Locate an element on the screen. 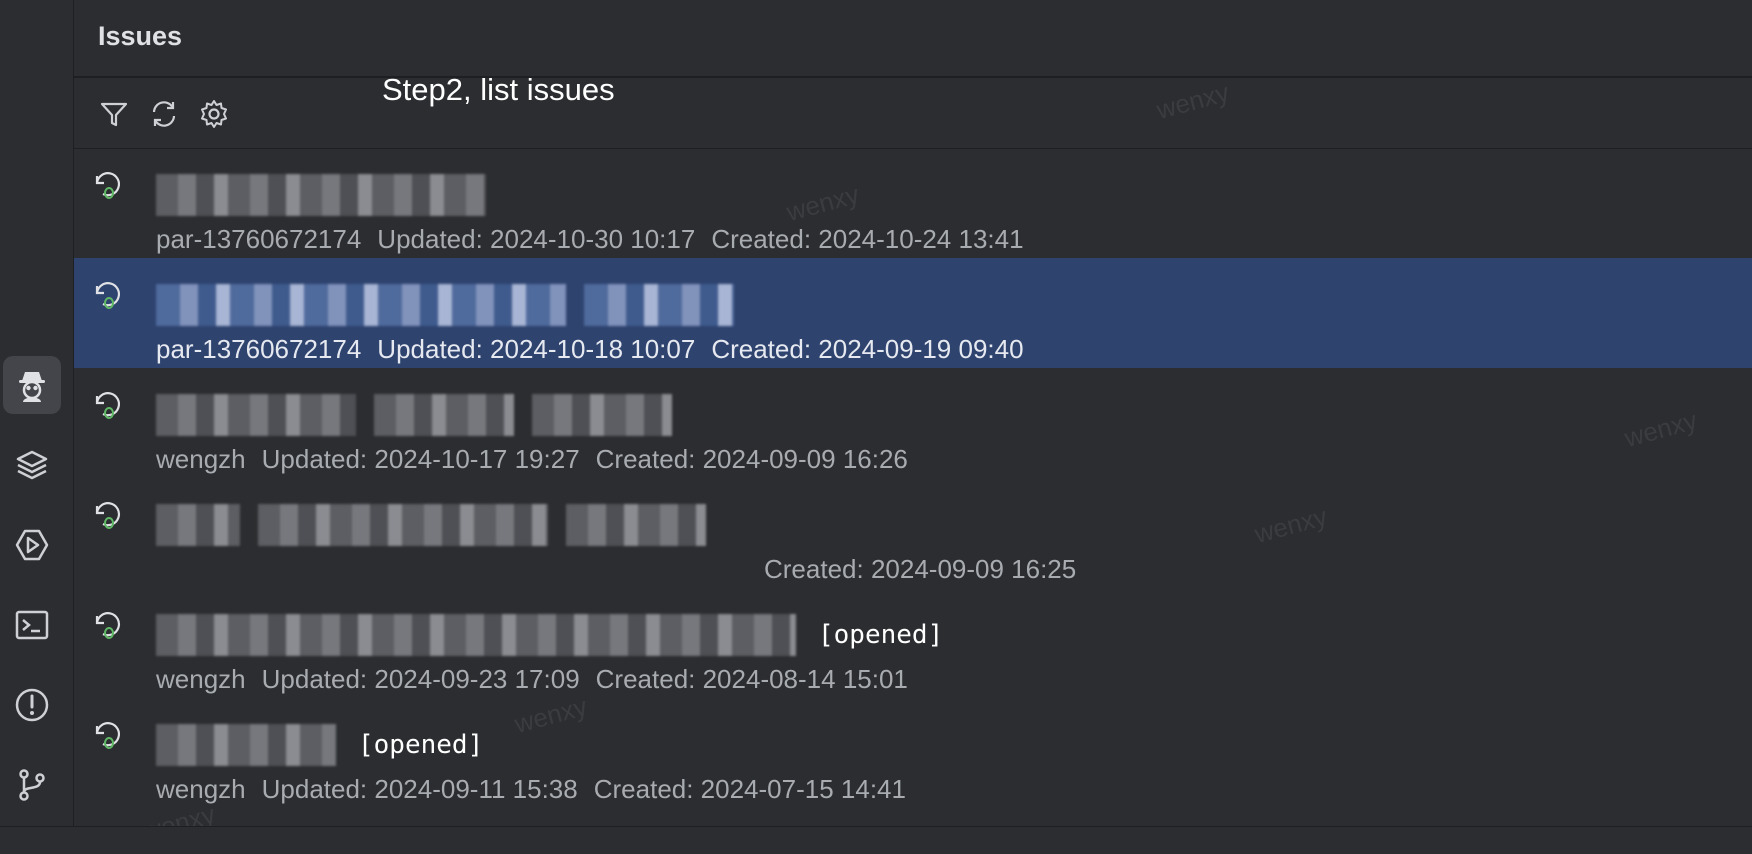  issues-tool-button is located at coordinates (32, 385).